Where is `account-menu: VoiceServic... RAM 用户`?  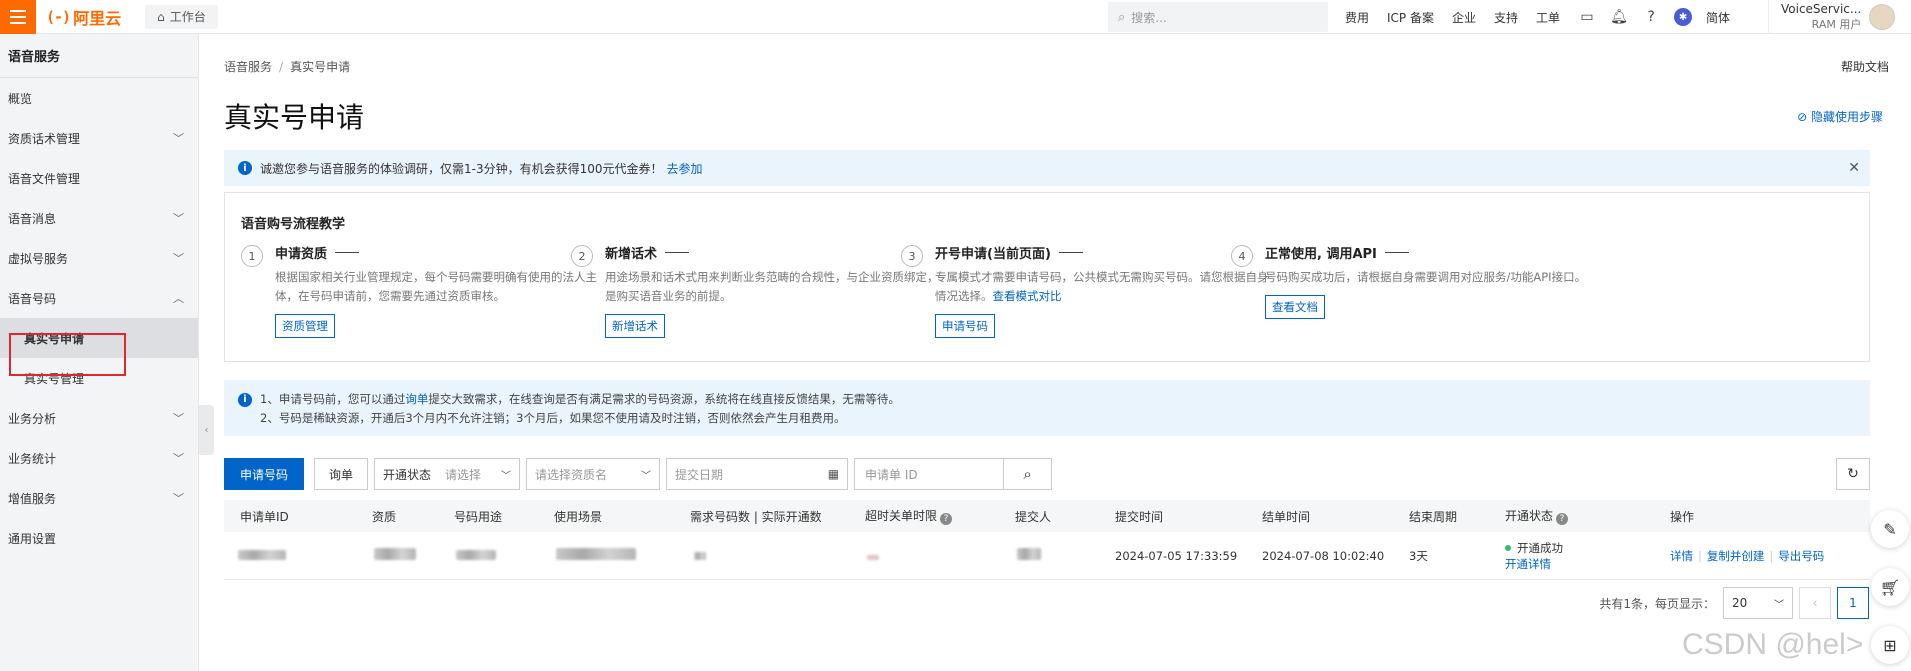
account-menu: VoiceServic... RAM 用户 is located at coordinates (1832, 17).